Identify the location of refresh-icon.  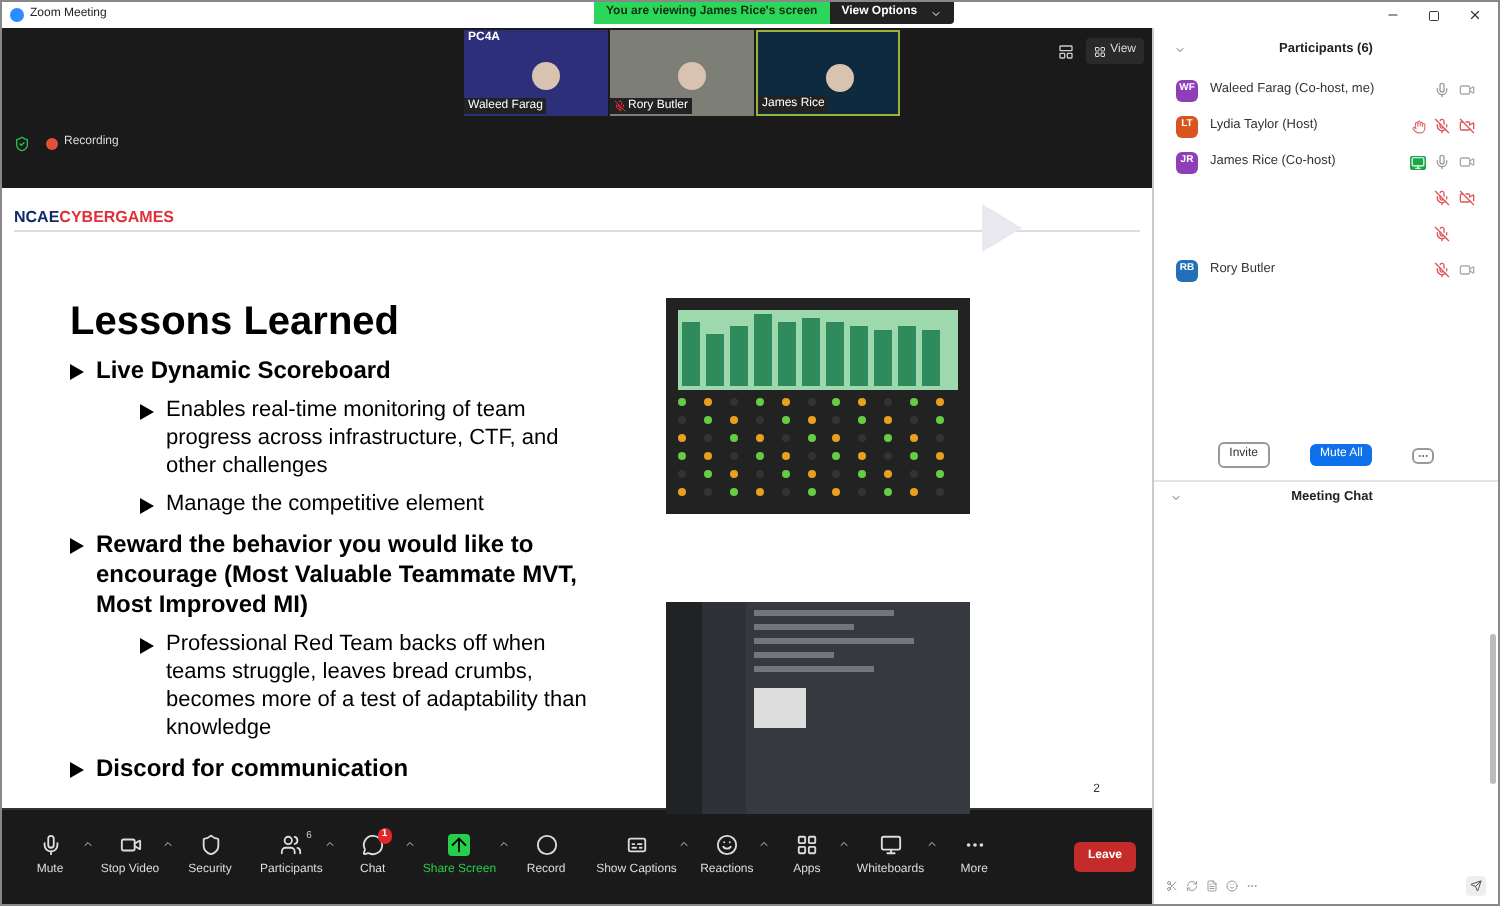
(1192, 886).